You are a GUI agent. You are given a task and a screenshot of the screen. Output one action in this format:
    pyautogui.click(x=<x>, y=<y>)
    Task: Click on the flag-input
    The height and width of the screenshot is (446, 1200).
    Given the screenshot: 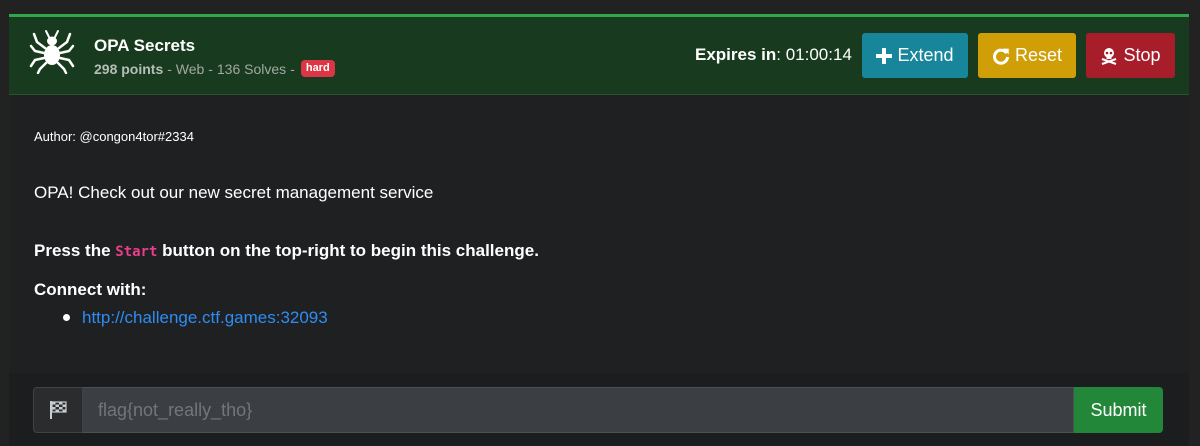 What is the action you would take?
    pyautogui.click(x=578, y=410)
    